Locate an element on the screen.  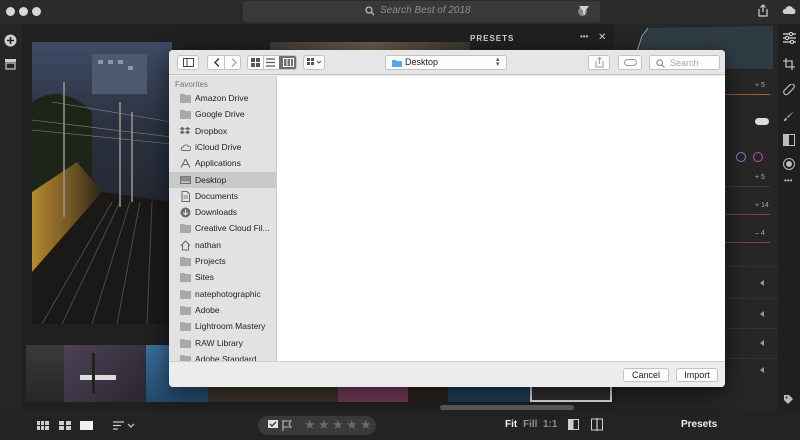
sidebar-item-label: Adobe Standard is located at coordinates (226, 357).